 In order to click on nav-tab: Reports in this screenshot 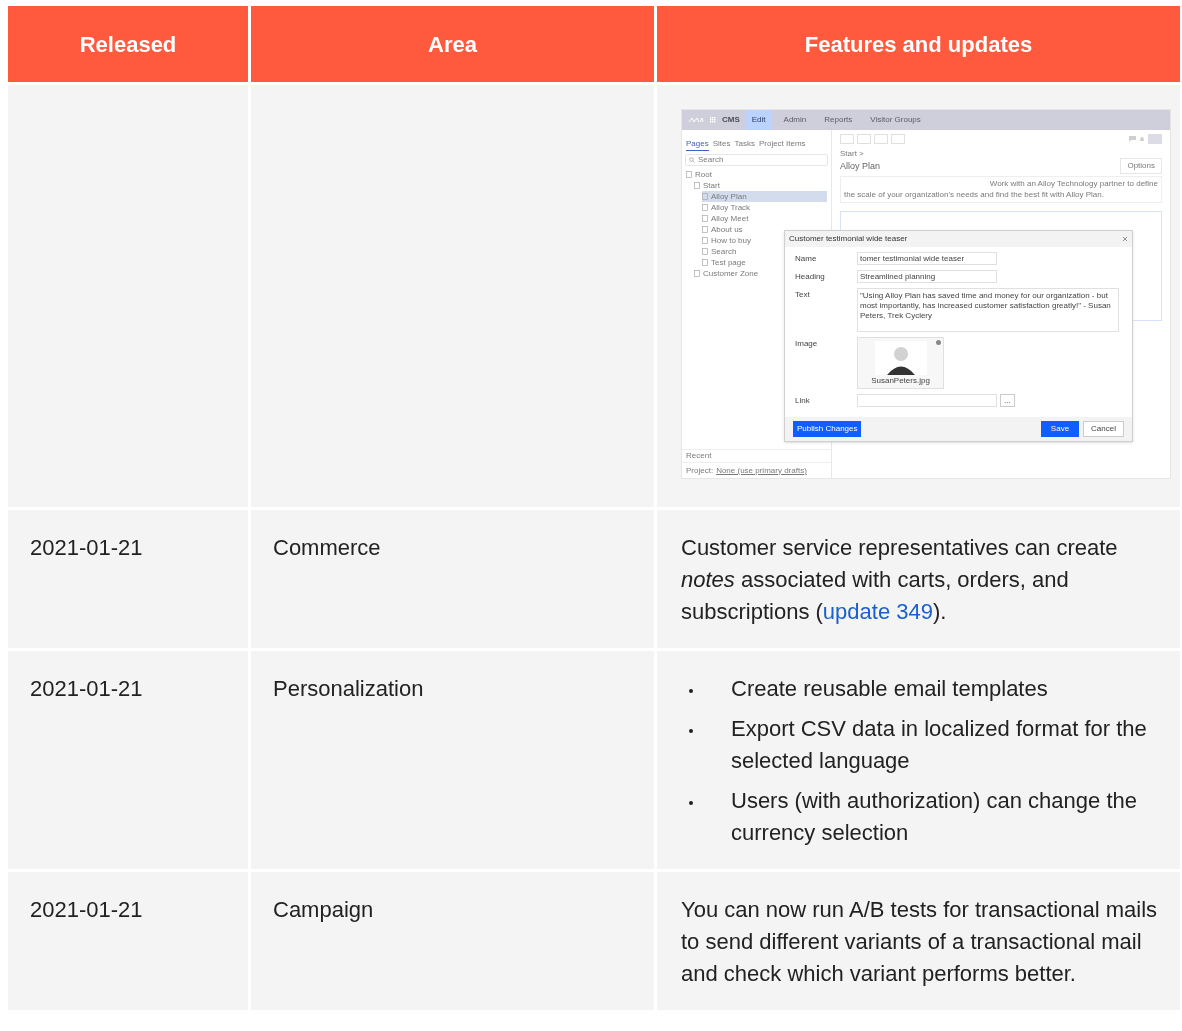, I will do `click(838, 120)`.